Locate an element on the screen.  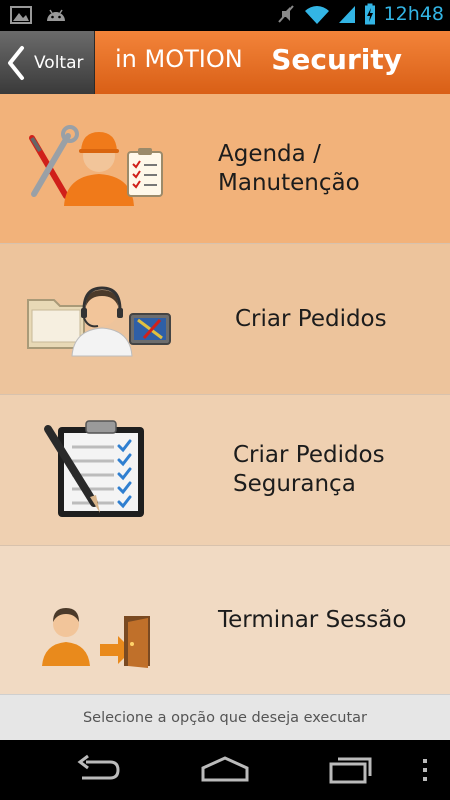
navigation-bar is located at coordinates (225, 770).